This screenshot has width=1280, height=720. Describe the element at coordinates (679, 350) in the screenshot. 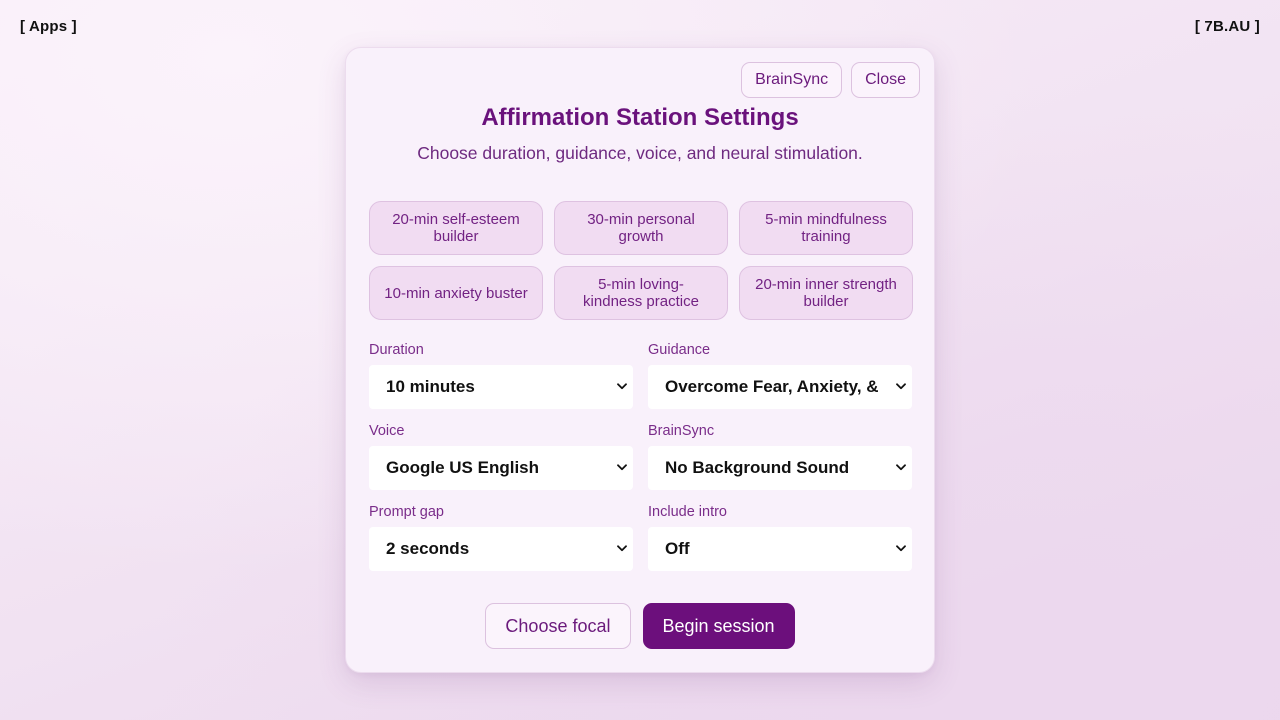

I see `guidance-label: Guidance` at that location.